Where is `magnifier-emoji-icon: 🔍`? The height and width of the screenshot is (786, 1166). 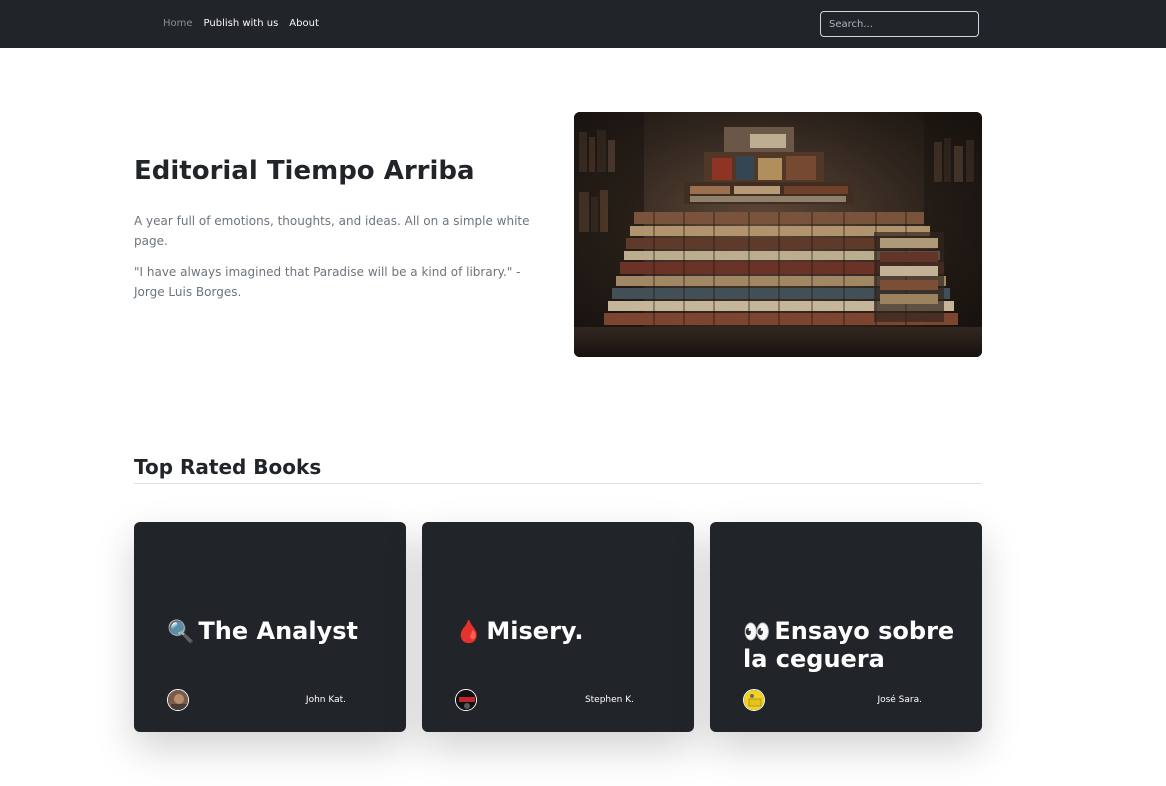 magnifier-emoji-icon: 🔍 is located at coordinates (181, 632).